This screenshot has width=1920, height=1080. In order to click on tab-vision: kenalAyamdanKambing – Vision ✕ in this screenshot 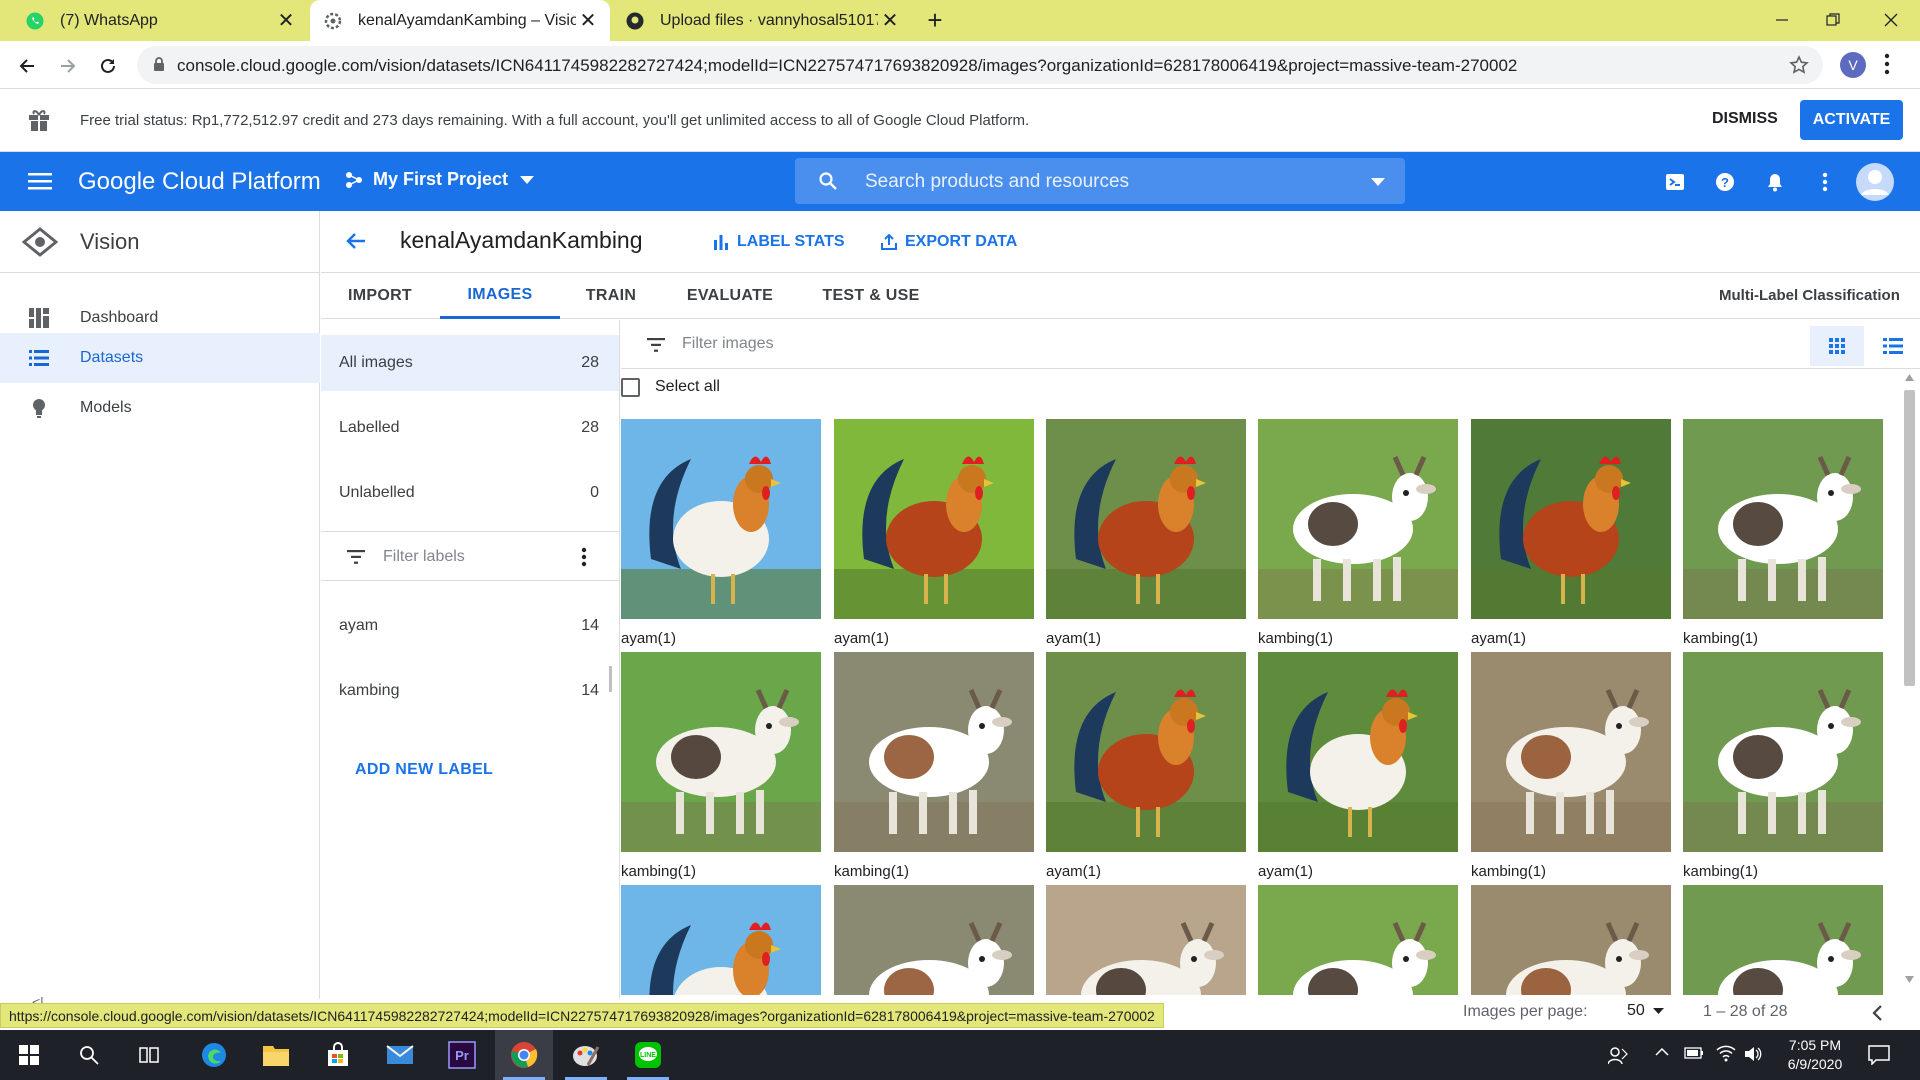, I will do `click(460, 20)`.